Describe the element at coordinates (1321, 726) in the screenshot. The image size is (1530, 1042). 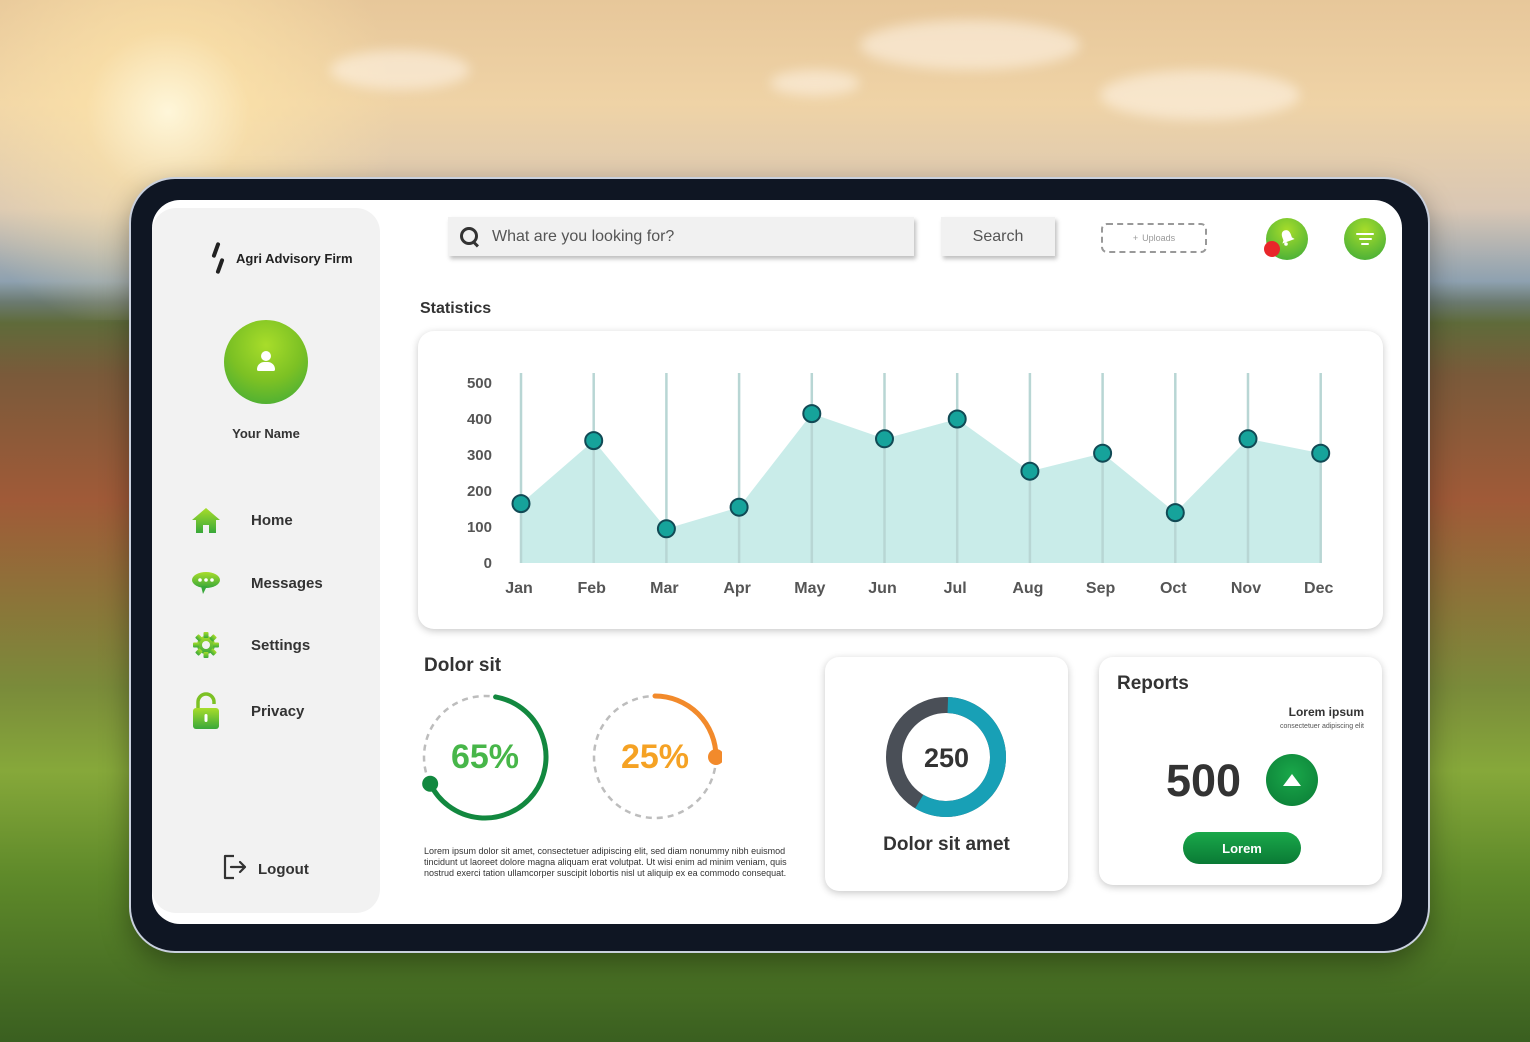
I see `reports-caption: consectetuer adipiscing elit` at that location.